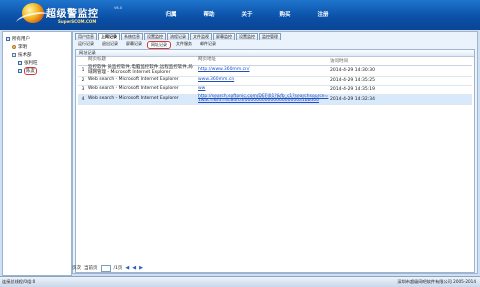 This screenshot has width=480, height=287. Describe the element at coordinates (14, 54) in the screenshot. I see `folder-icon` at that location.